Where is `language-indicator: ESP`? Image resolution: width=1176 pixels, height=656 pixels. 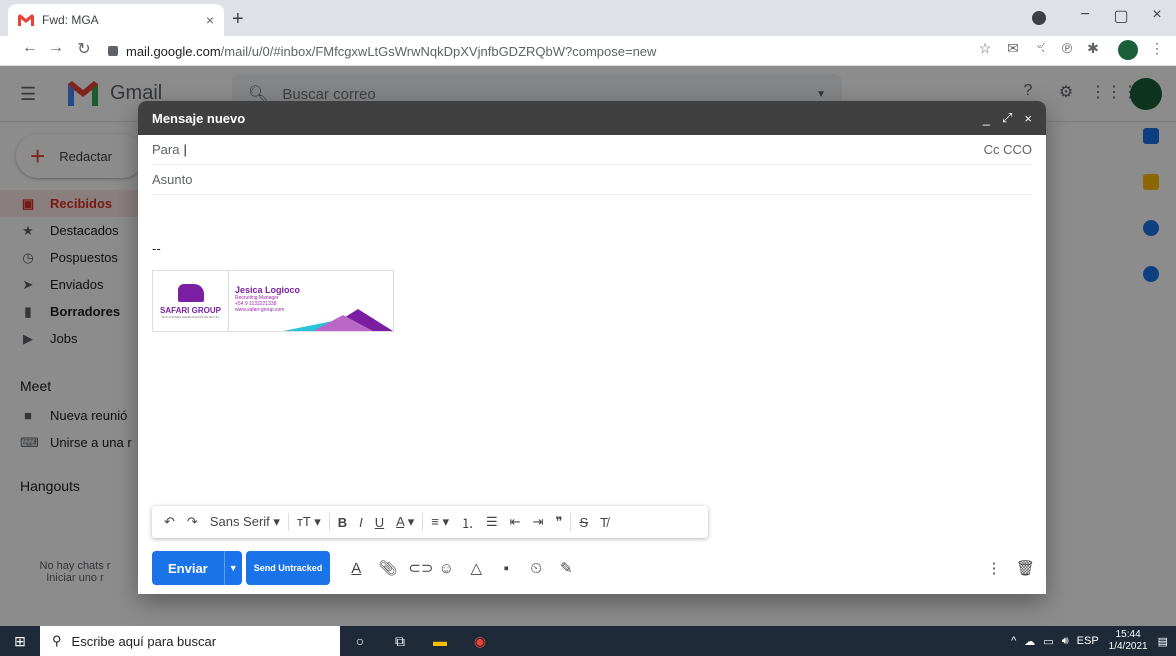
language-indicator: ESP is located at coordinates (1088, 641).